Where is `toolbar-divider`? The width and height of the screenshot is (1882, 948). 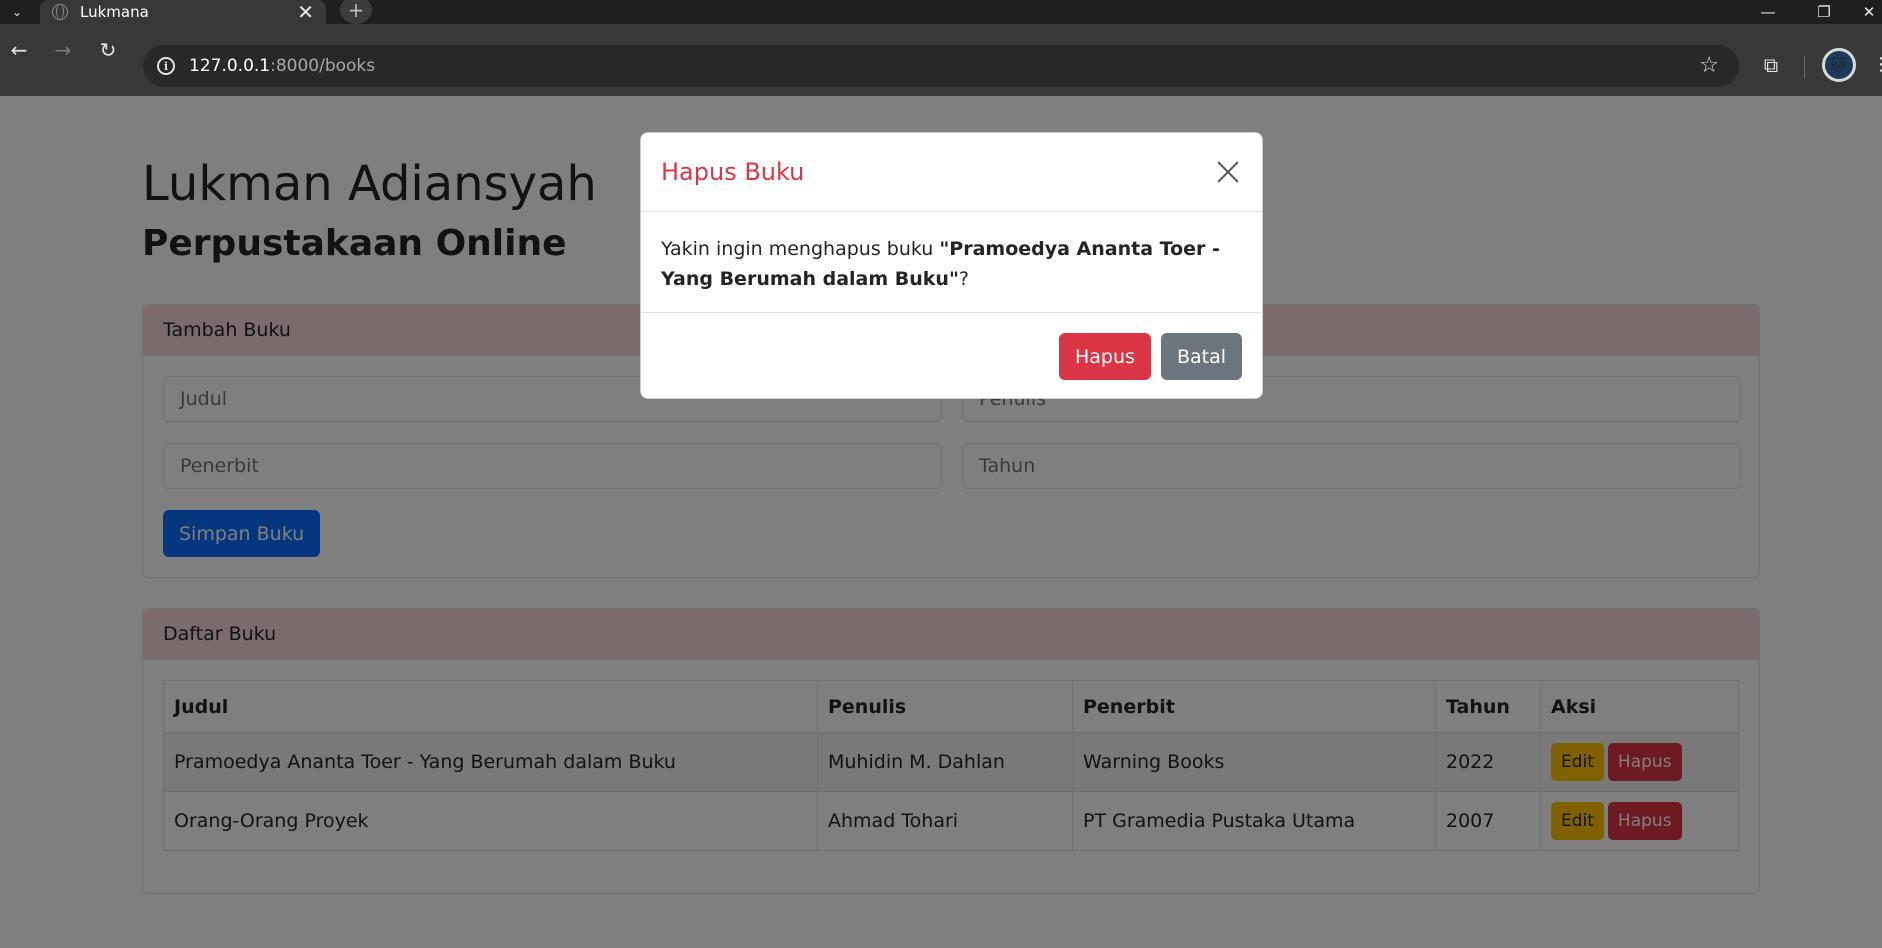
toolbar-divider is located at coordinates (1804, 67).